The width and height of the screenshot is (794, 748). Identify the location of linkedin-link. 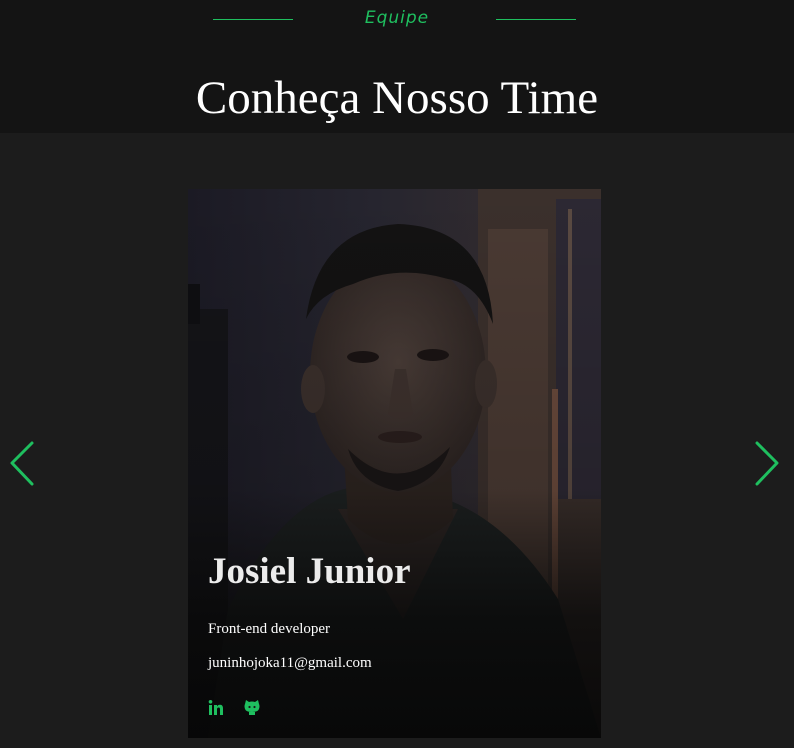
(216, 708).